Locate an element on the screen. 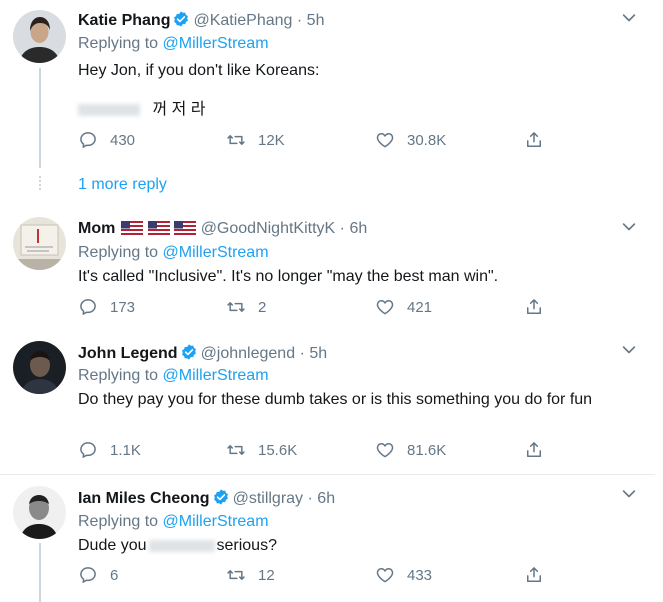 This screenshot has width=663, height=602. retweet-button: 2 is located at coordinates (246, 307).